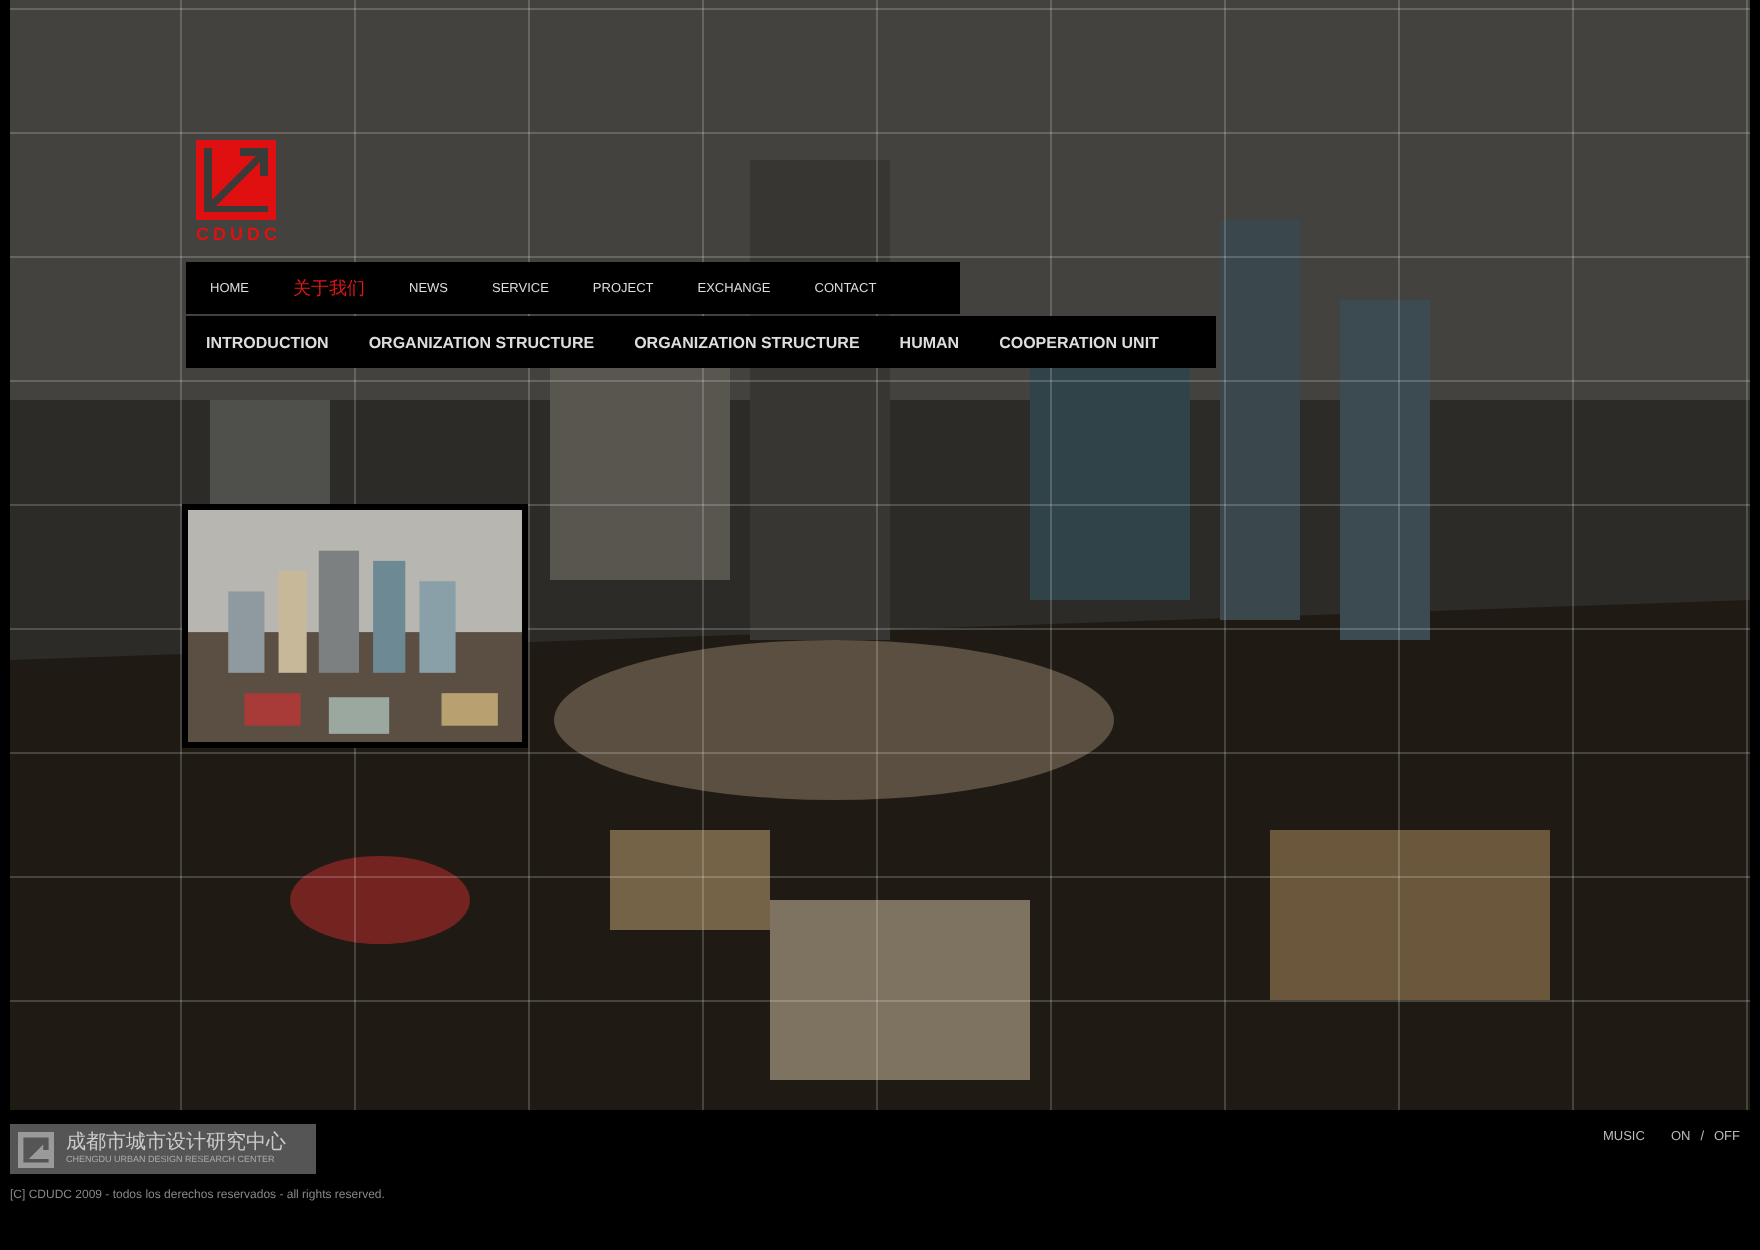  What do you see at coordinates (176, 1143) in the screenshot?
I see `center-name: 成都市城市设计研究中心` at bounding box center [176, 1143].